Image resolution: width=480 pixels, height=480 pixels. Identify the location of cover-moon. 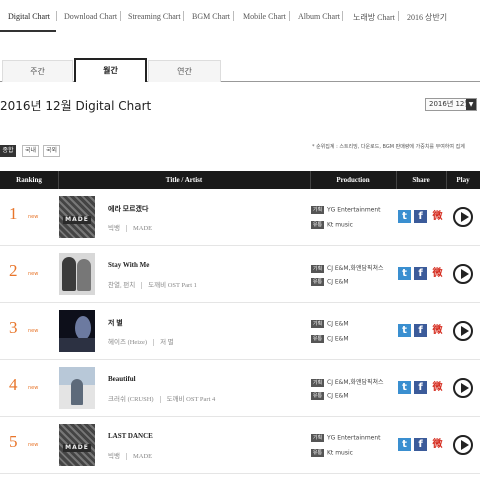
(83, 328).